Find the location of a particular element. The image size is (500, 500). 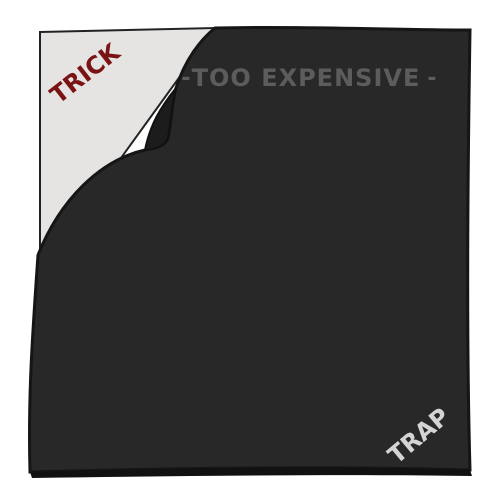

banner-left-dash: - is located at coordinates (185, 78).